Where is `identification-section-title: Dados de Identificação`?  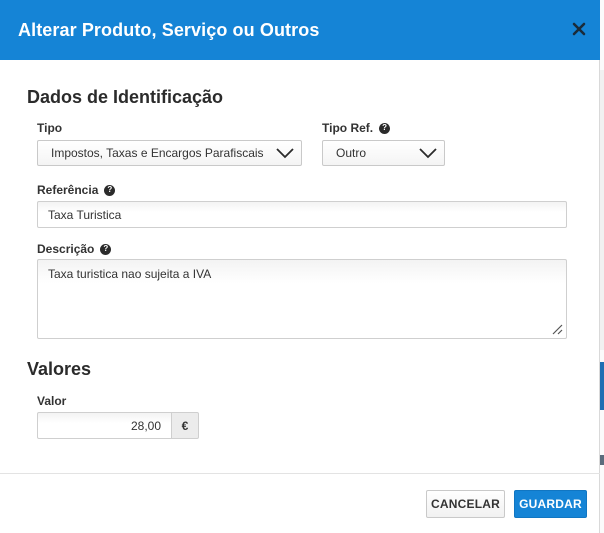 identification-section-title: Dados de Identificação is located at coordinates (125, 97).